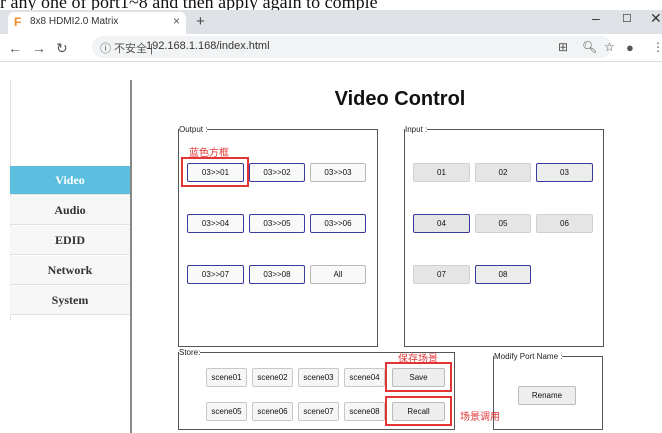 The width and height of the screenshot is (662, 433). What do you see at coordinates (503, 172) in the screenshot?
I see `input-button-02: 02` at bounding box center [503, 172].